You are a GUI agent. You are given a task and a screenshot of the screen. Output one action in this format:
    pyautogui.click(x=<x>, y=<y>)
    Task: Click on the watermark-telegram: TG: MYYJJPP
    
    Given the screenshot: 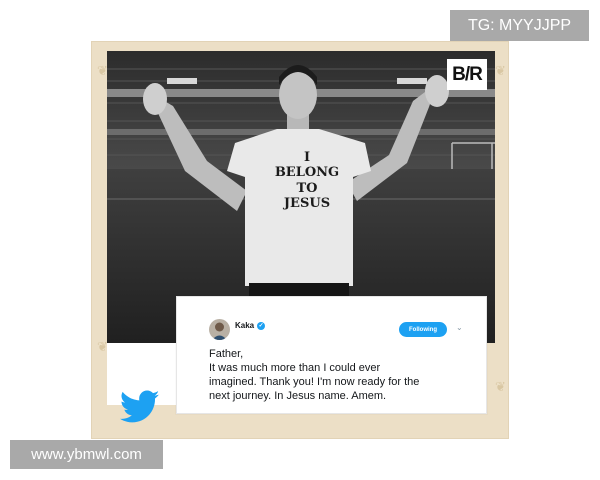 What is the action you would take?
    pyautogui.click(x=519, y=25)
    